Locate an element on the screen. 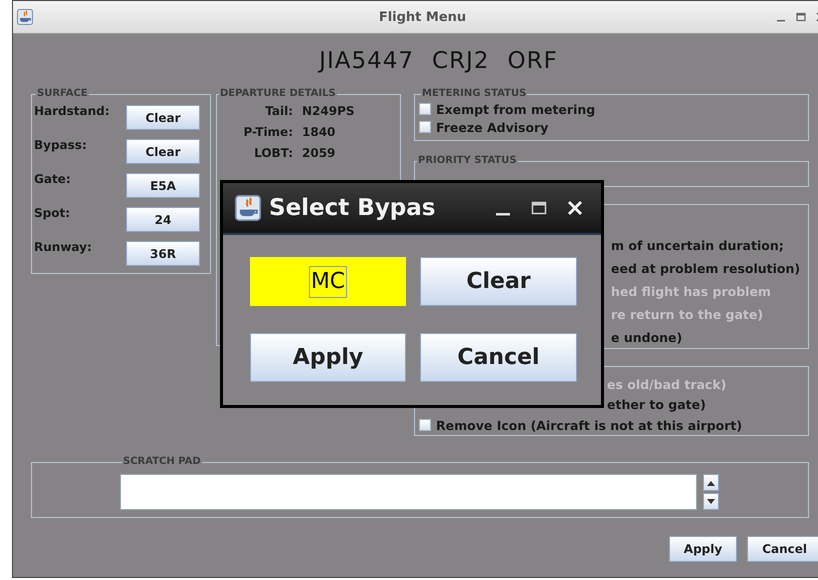 The image size is (818, 580). group-title: PRIORITY STATUS is located at coordinates (467, 161).